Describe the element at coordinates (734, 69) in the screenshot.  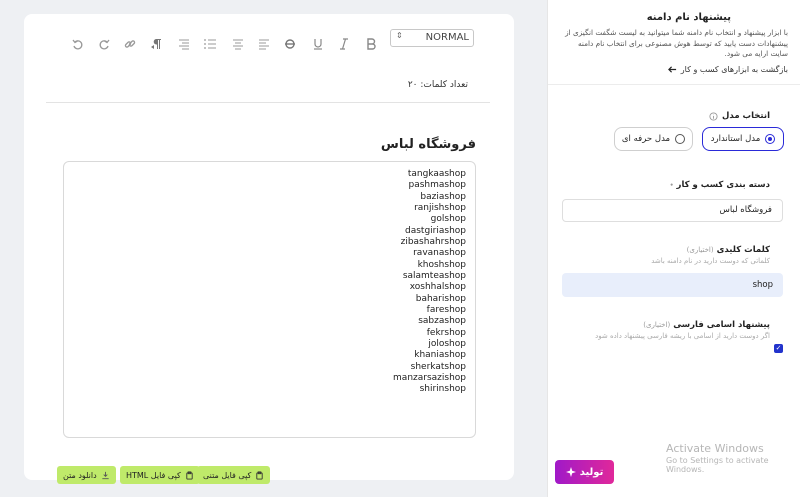
I see `back-link-label: بازگشت به ابزارهای کسب و کار` at that location.